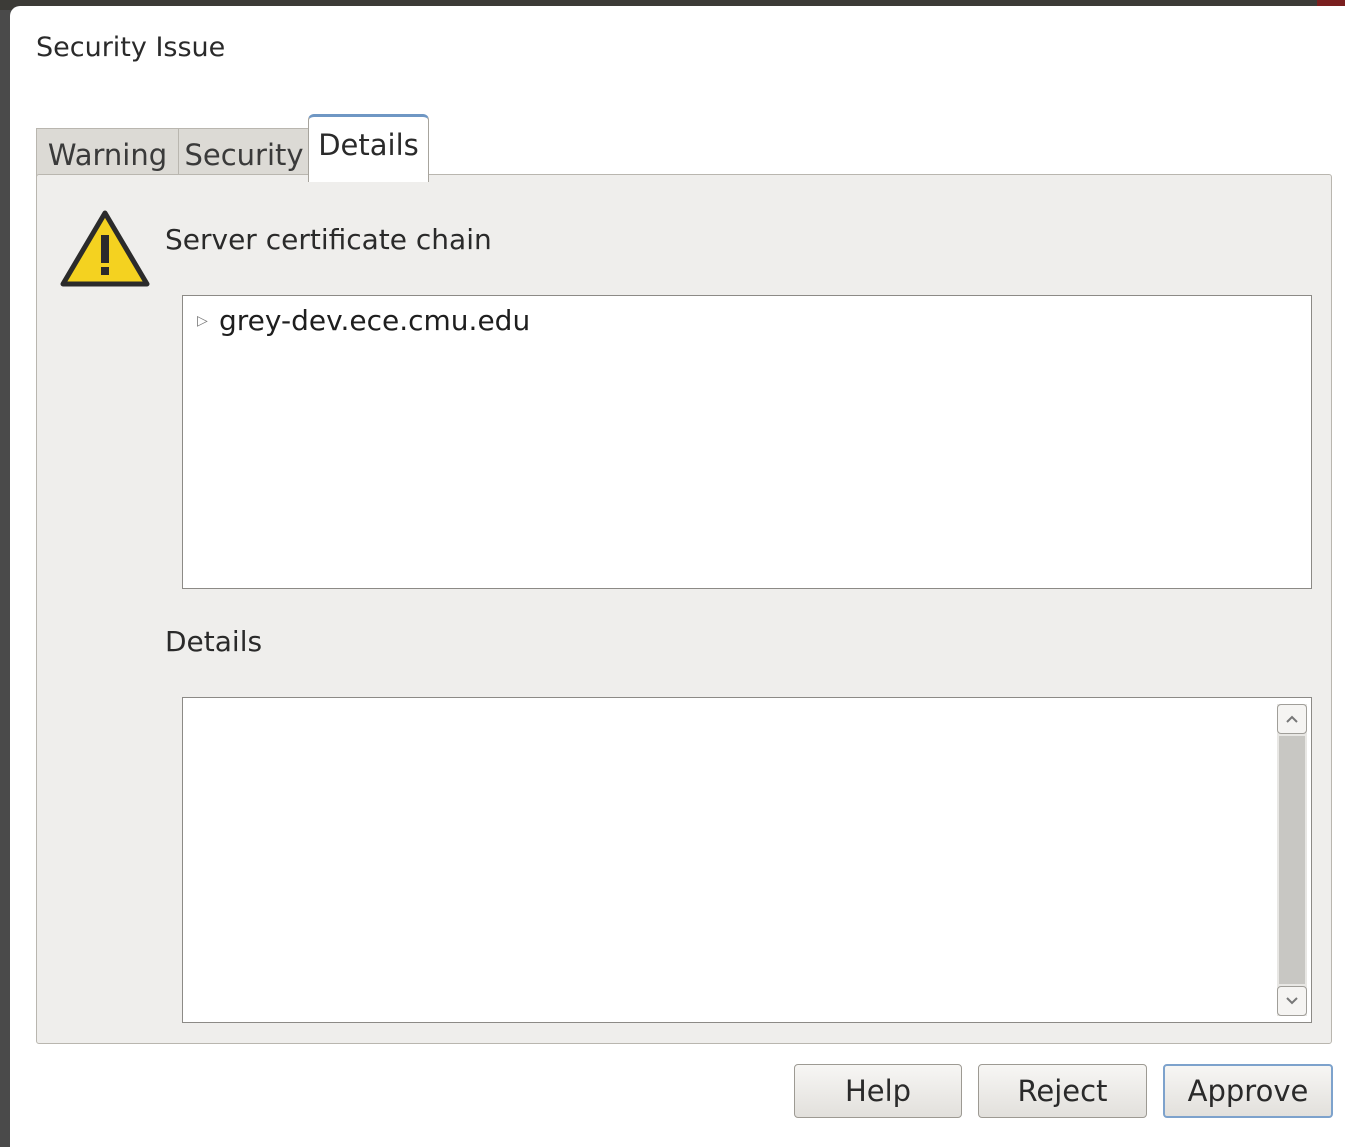 This screenshot has width=1345, height=1147. I want to click on details-label: Details, so click(214, 641).